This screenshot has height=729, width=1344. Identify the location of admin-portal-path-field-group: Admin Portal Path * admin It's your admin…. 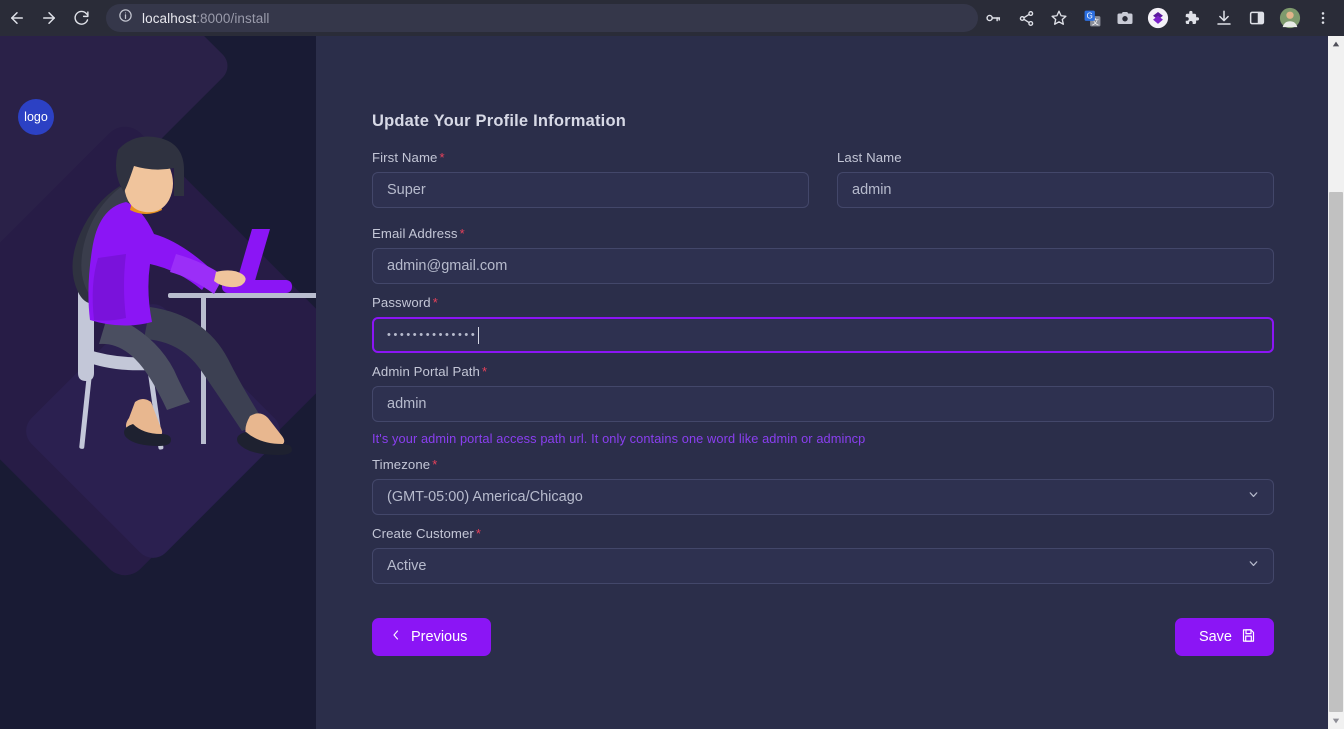
(823, 405).